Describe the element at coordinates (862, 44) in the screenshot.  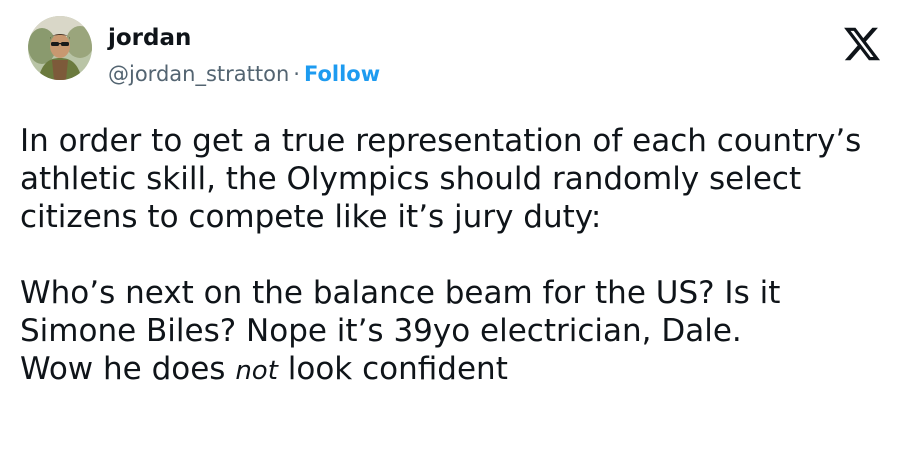
I see `x-logo-icon` at that location.